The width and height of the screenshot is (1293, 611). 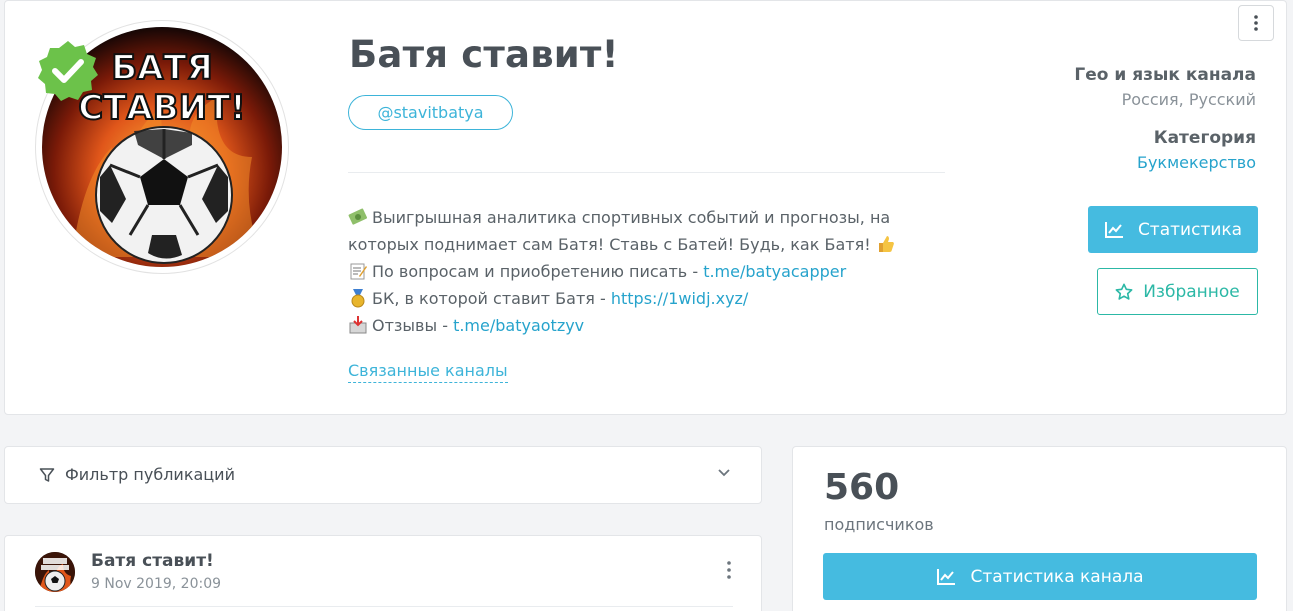 What do you see at coordinates (1191, 291) in the screenshot?
I see `favorite-button-label: Избранное` at bounding box center [1191, 291].